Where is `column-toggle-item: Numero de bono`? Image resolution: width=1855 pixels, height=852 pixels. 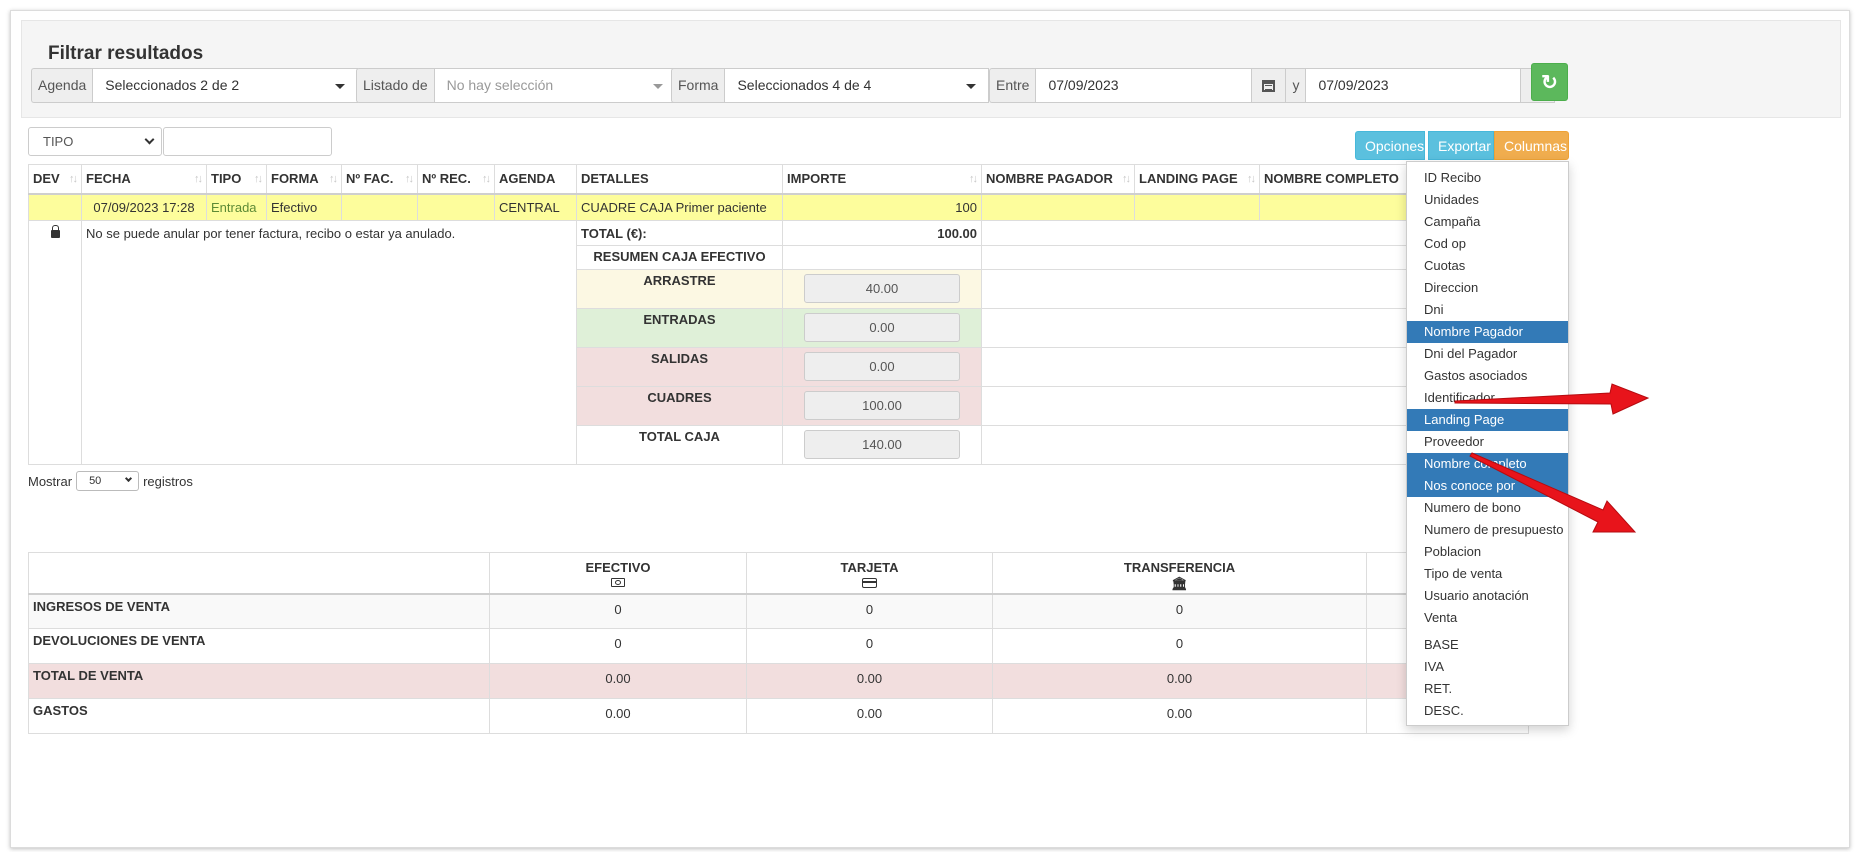 column-toggle-item: Numero de bono is located at coordinates (1487, 508).